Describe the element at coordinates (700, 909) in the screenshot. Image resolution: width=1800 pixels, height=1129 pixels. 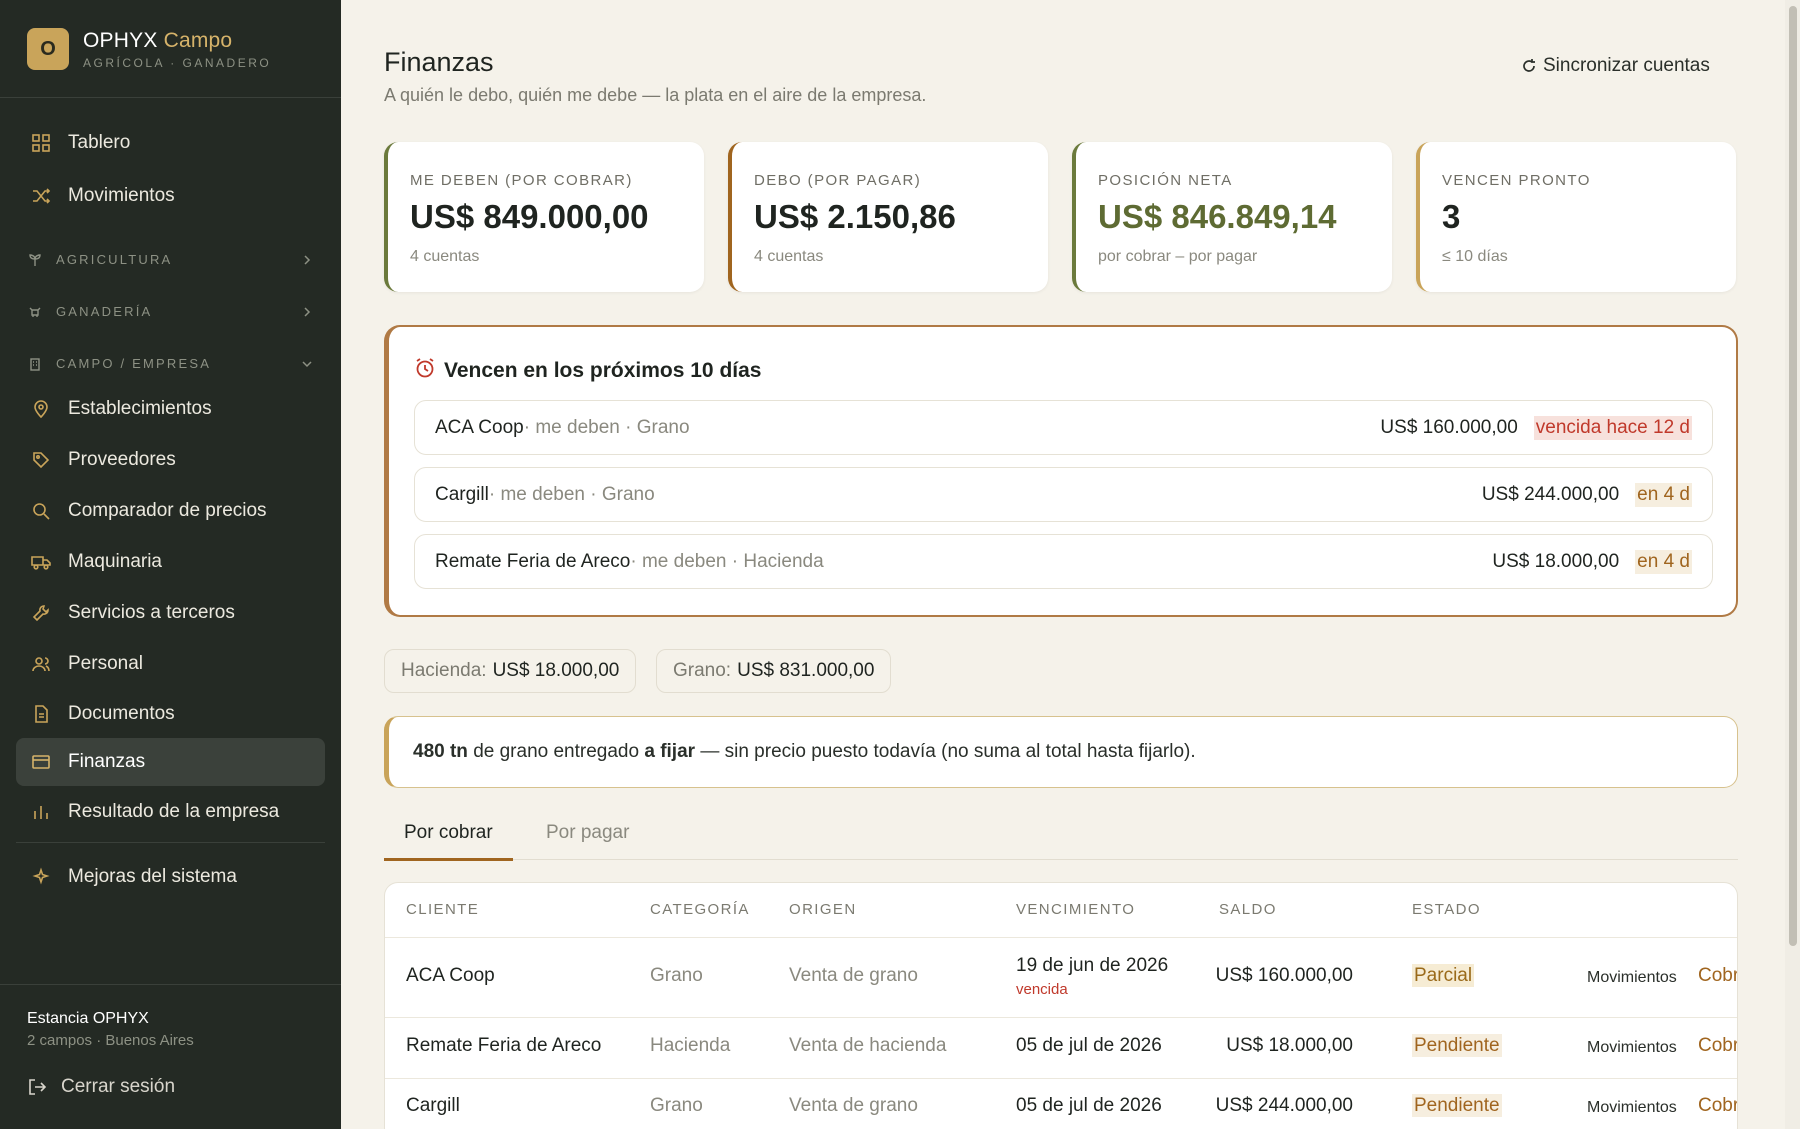
I see `column-header: CATEGORÍA` at that location.